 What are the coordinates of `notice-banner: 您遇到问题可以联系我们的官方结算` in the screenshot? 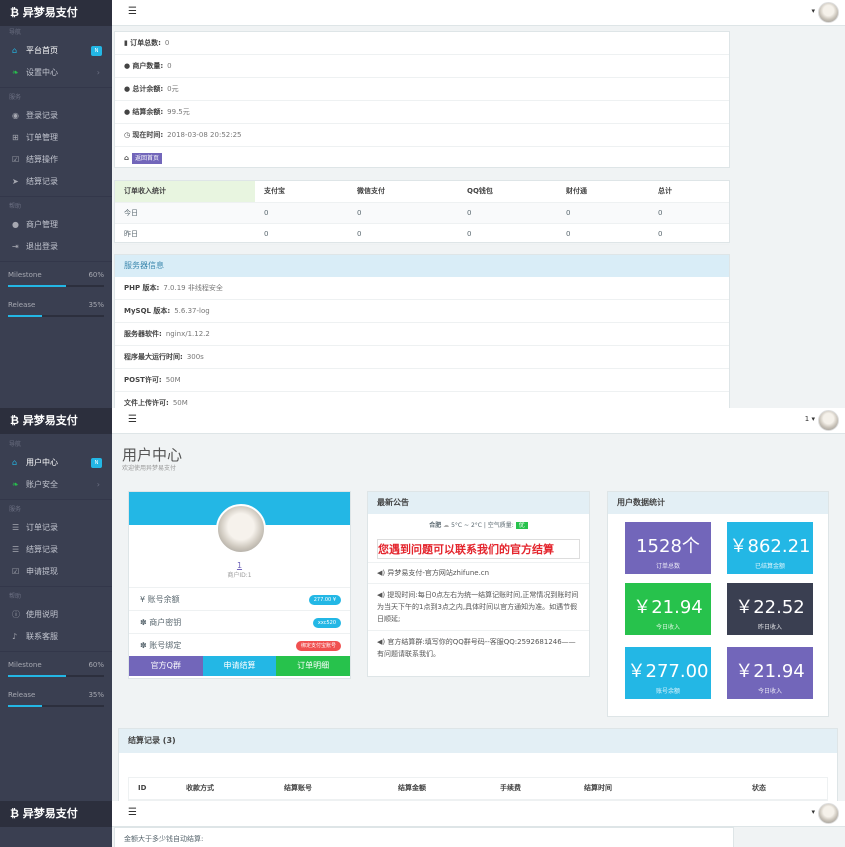 It's located at (478, 549).